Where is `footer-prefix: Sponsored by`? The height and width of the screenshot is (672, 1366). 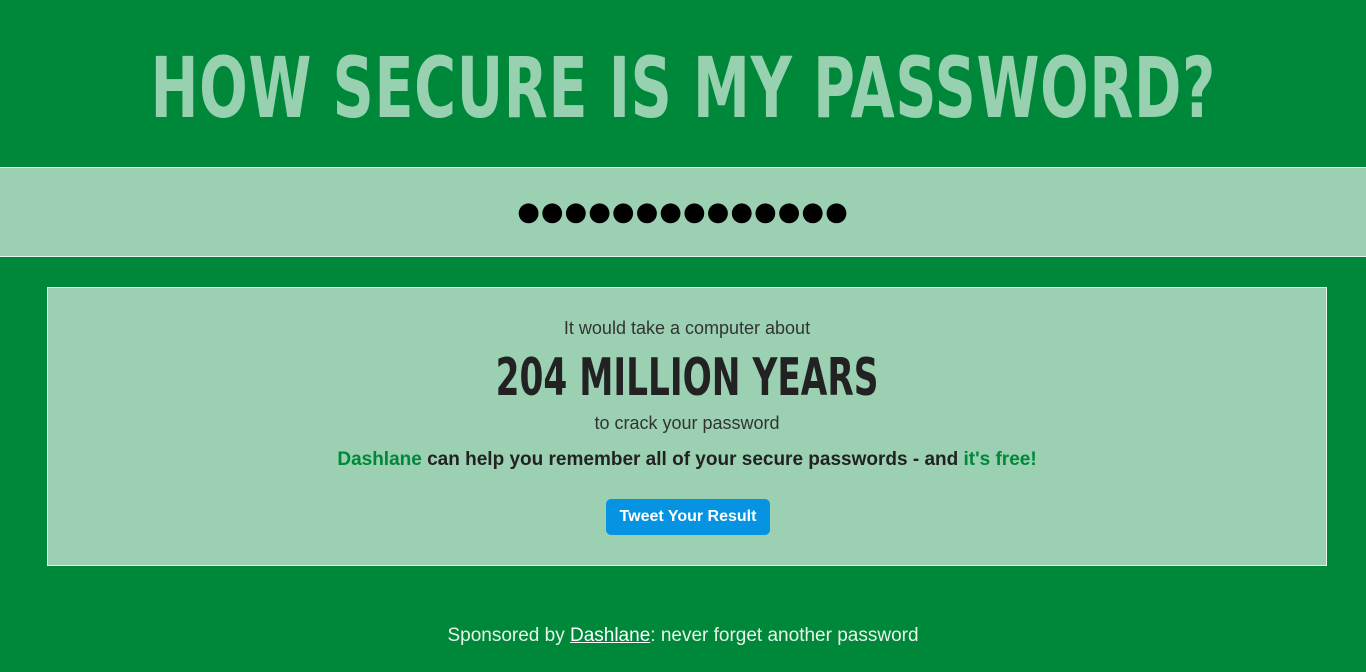
footer-prefix: Sponsored by is located at coordinates (508, 635).